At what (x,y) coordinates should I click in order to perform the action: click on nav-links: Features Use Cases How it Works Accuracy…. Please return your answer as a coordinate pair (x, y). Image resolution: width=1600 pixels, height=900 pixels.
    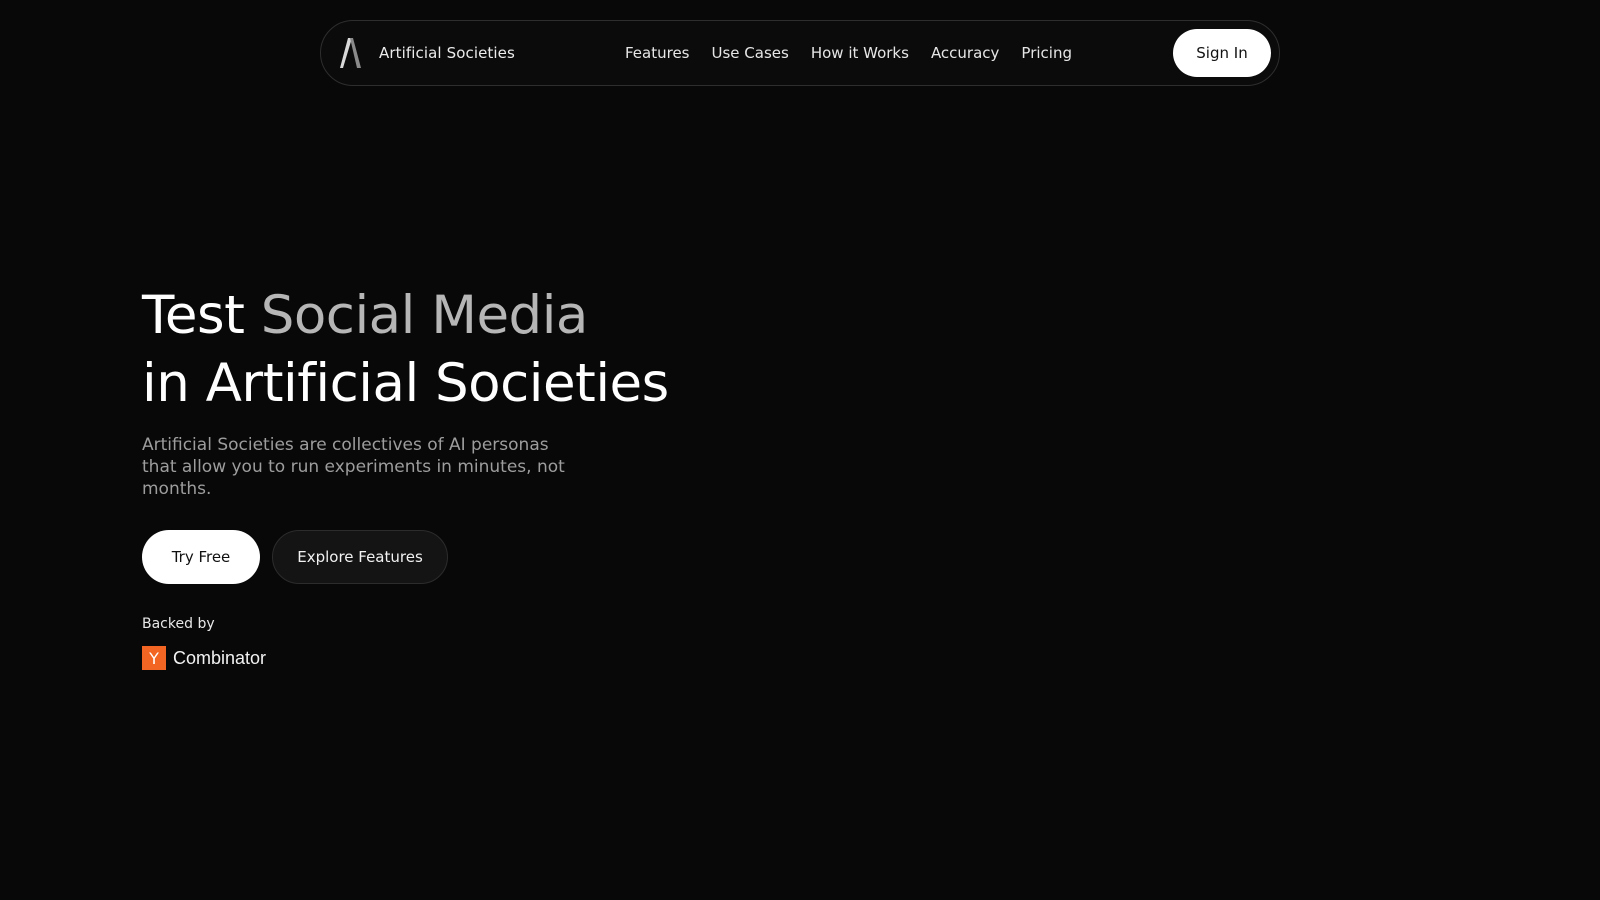
    Looking at the image, I should click on (848, 53).